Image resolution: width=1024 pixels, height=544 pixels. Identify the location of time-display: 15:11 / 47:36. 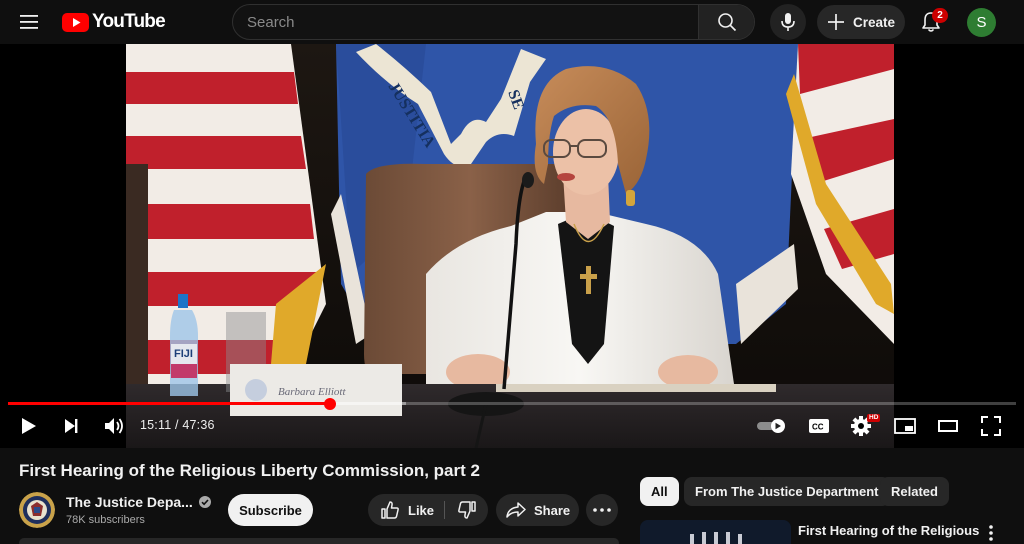
(177, 425).